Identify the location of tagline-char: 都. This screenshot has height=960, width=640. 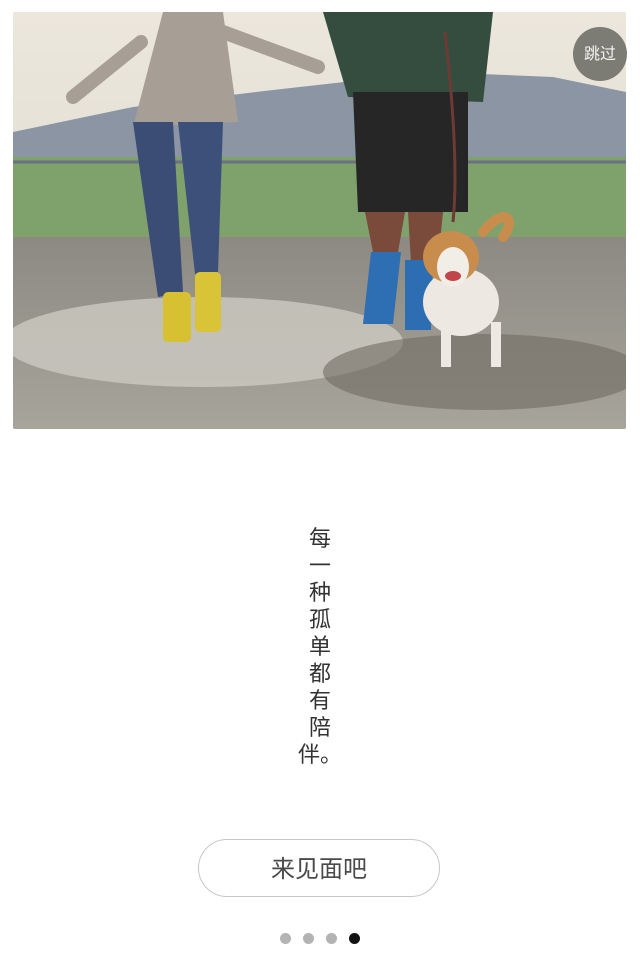
(319, 674).